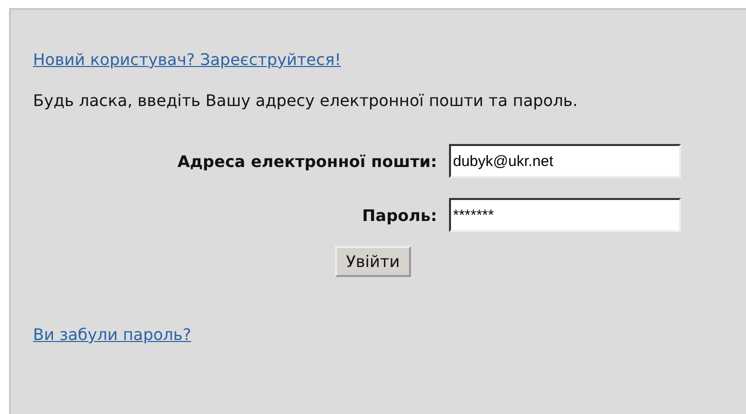 This screenshot has width=746, height=414. Describe the element at coordinates (565, 215) in the screenshot. I see `password-field: *******` at that location.